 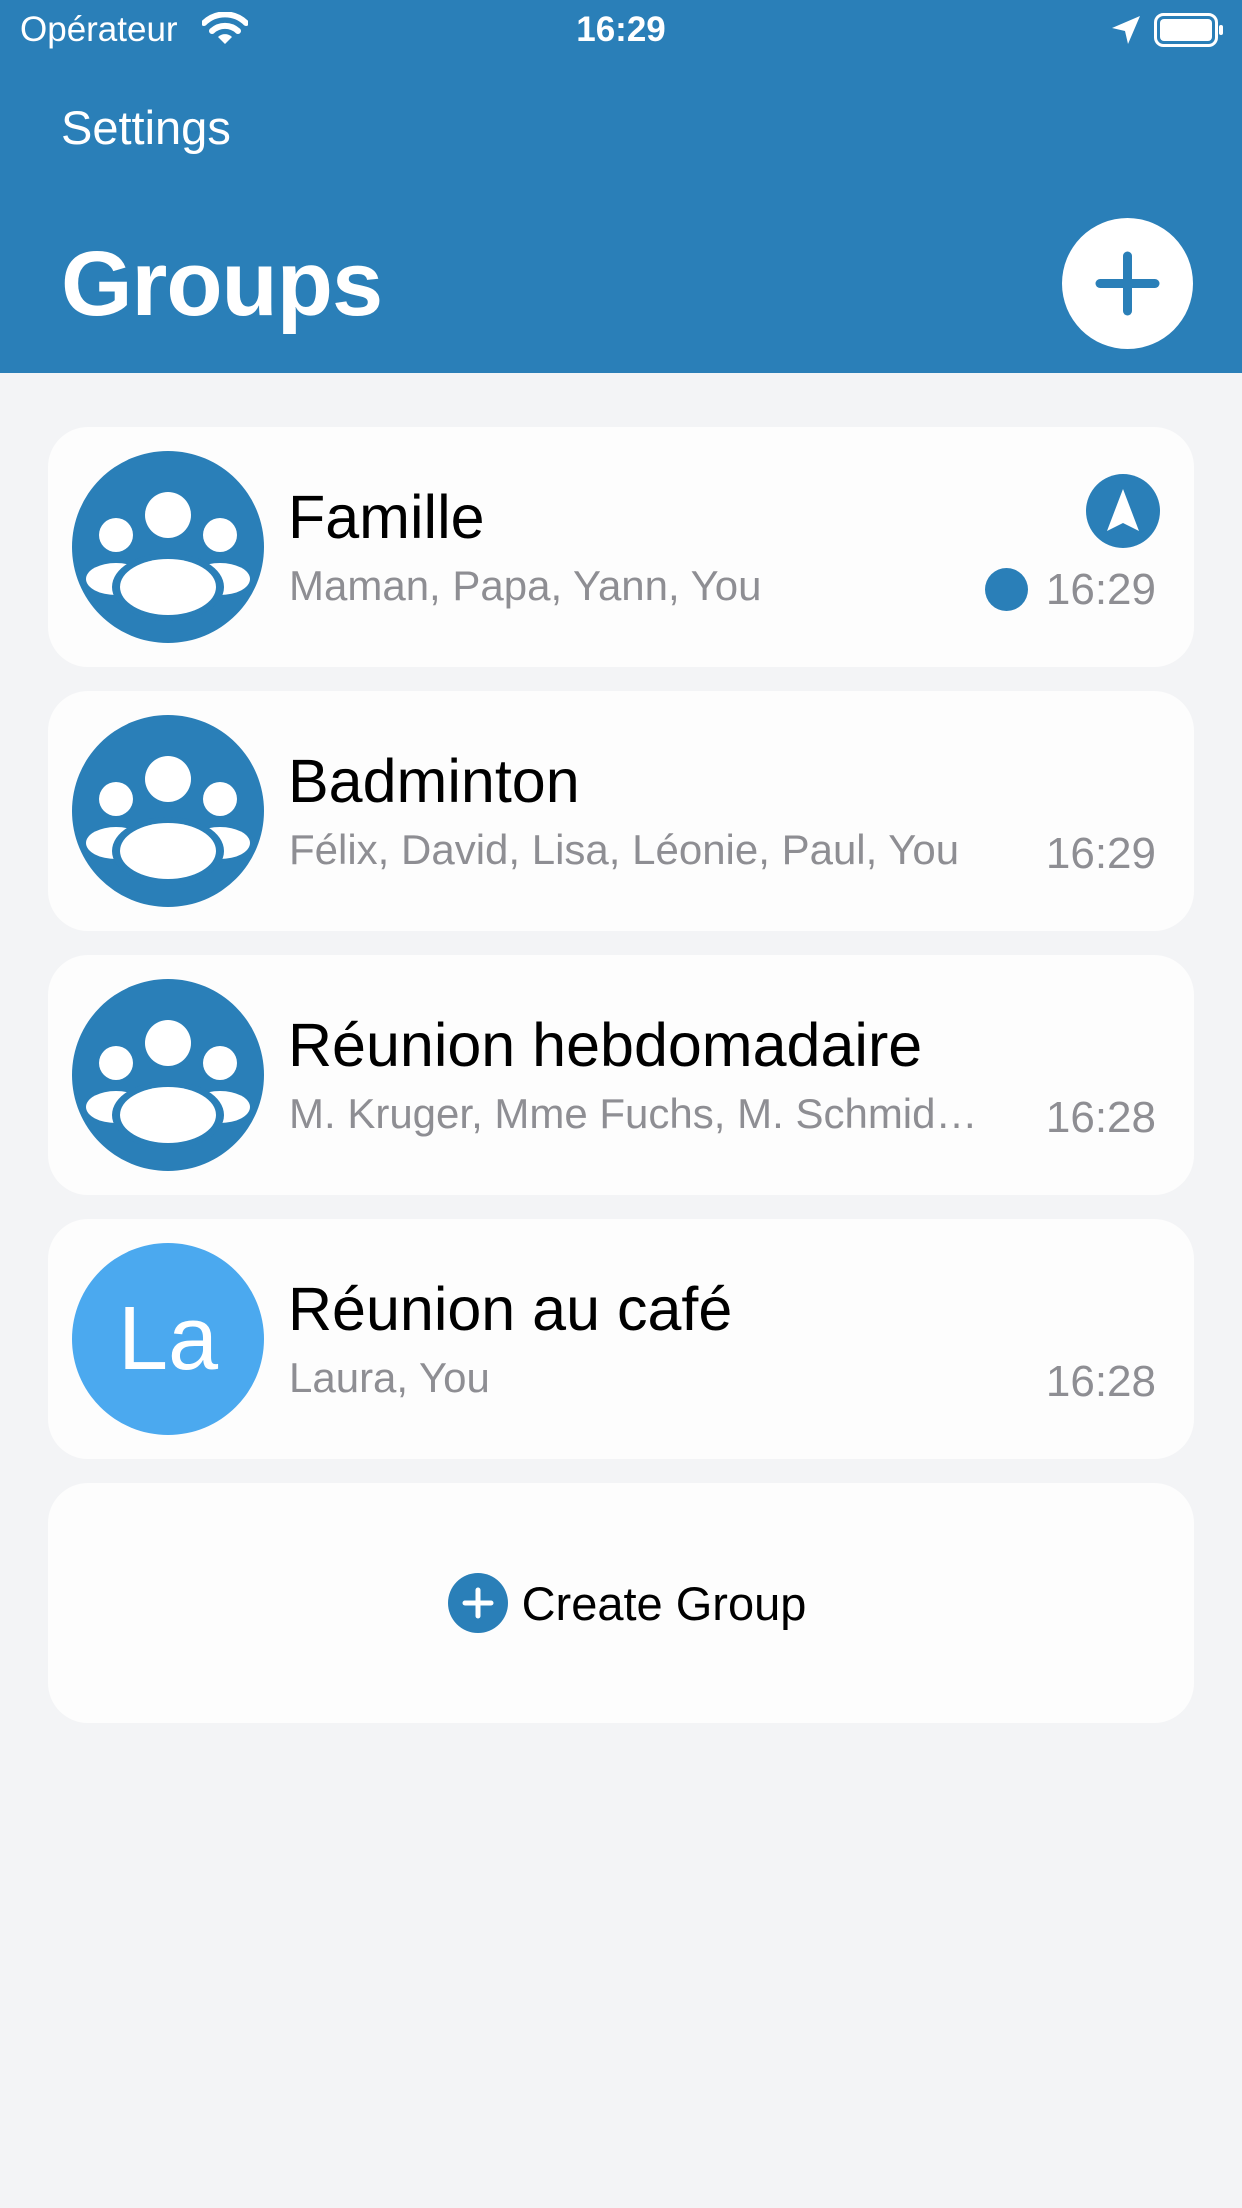 What do you see at coordinates (1126, 30) in the screenshot?
I see `location-arrow-icon` at bounding box center [1126, 30].